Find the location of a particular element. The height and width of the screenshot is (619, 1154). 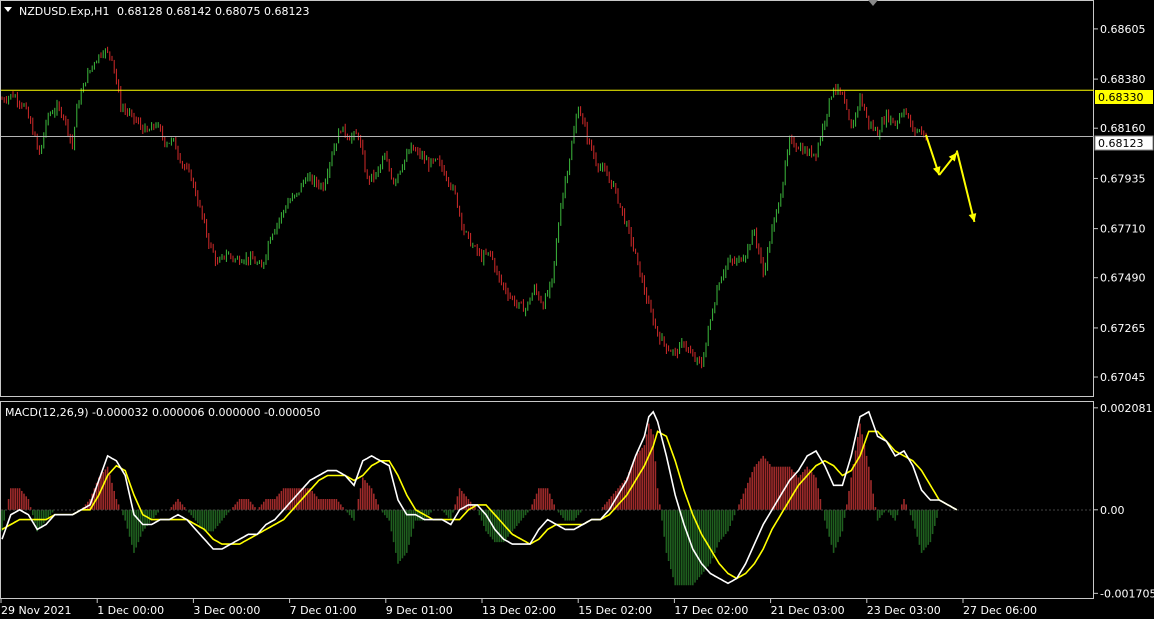

time-tick-label: 13 Dec 02:00 is located at coordinates (519, 610).